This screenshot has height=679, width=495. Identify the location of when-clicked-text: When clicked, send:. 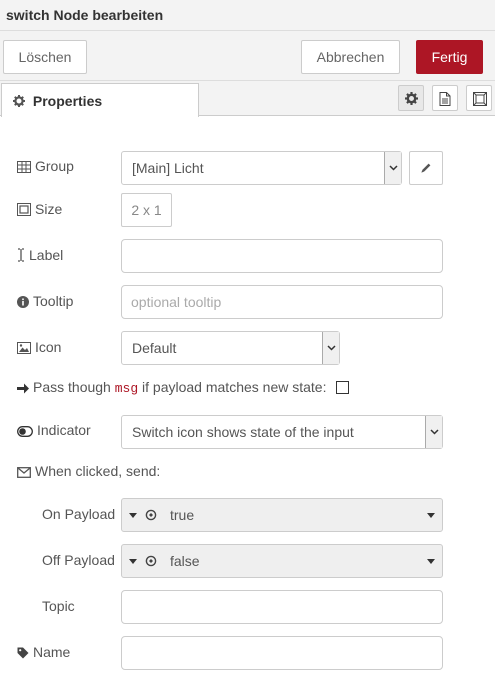
(98, 471).